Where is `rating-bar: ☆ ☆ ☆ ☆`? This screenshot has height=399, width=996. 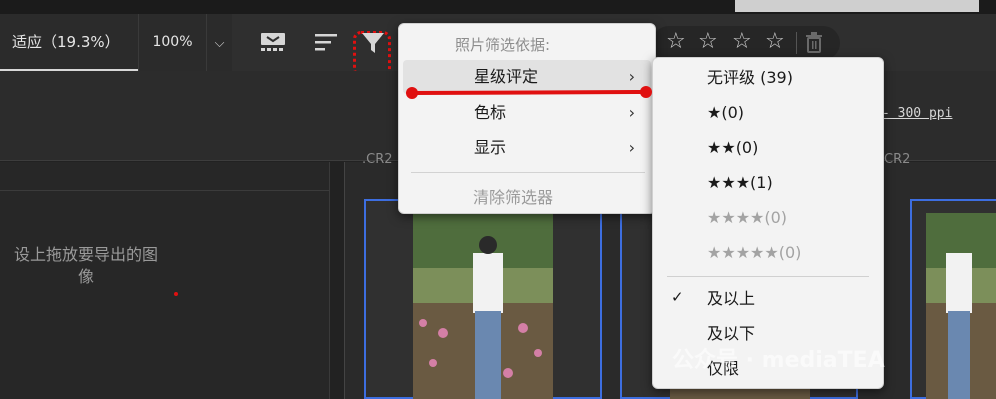
rating-bar: ☆ ☆ ☆ ☆ is located at coordinates (746, 43).